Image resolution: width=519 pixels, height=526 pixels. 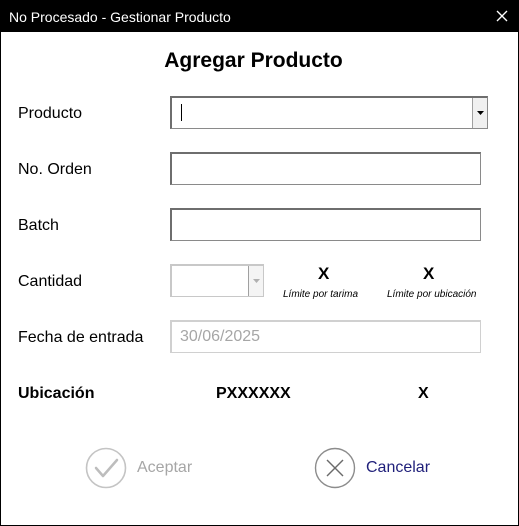 I want to click on aceptar-label: Aceptar, so click(x=165, y=467).